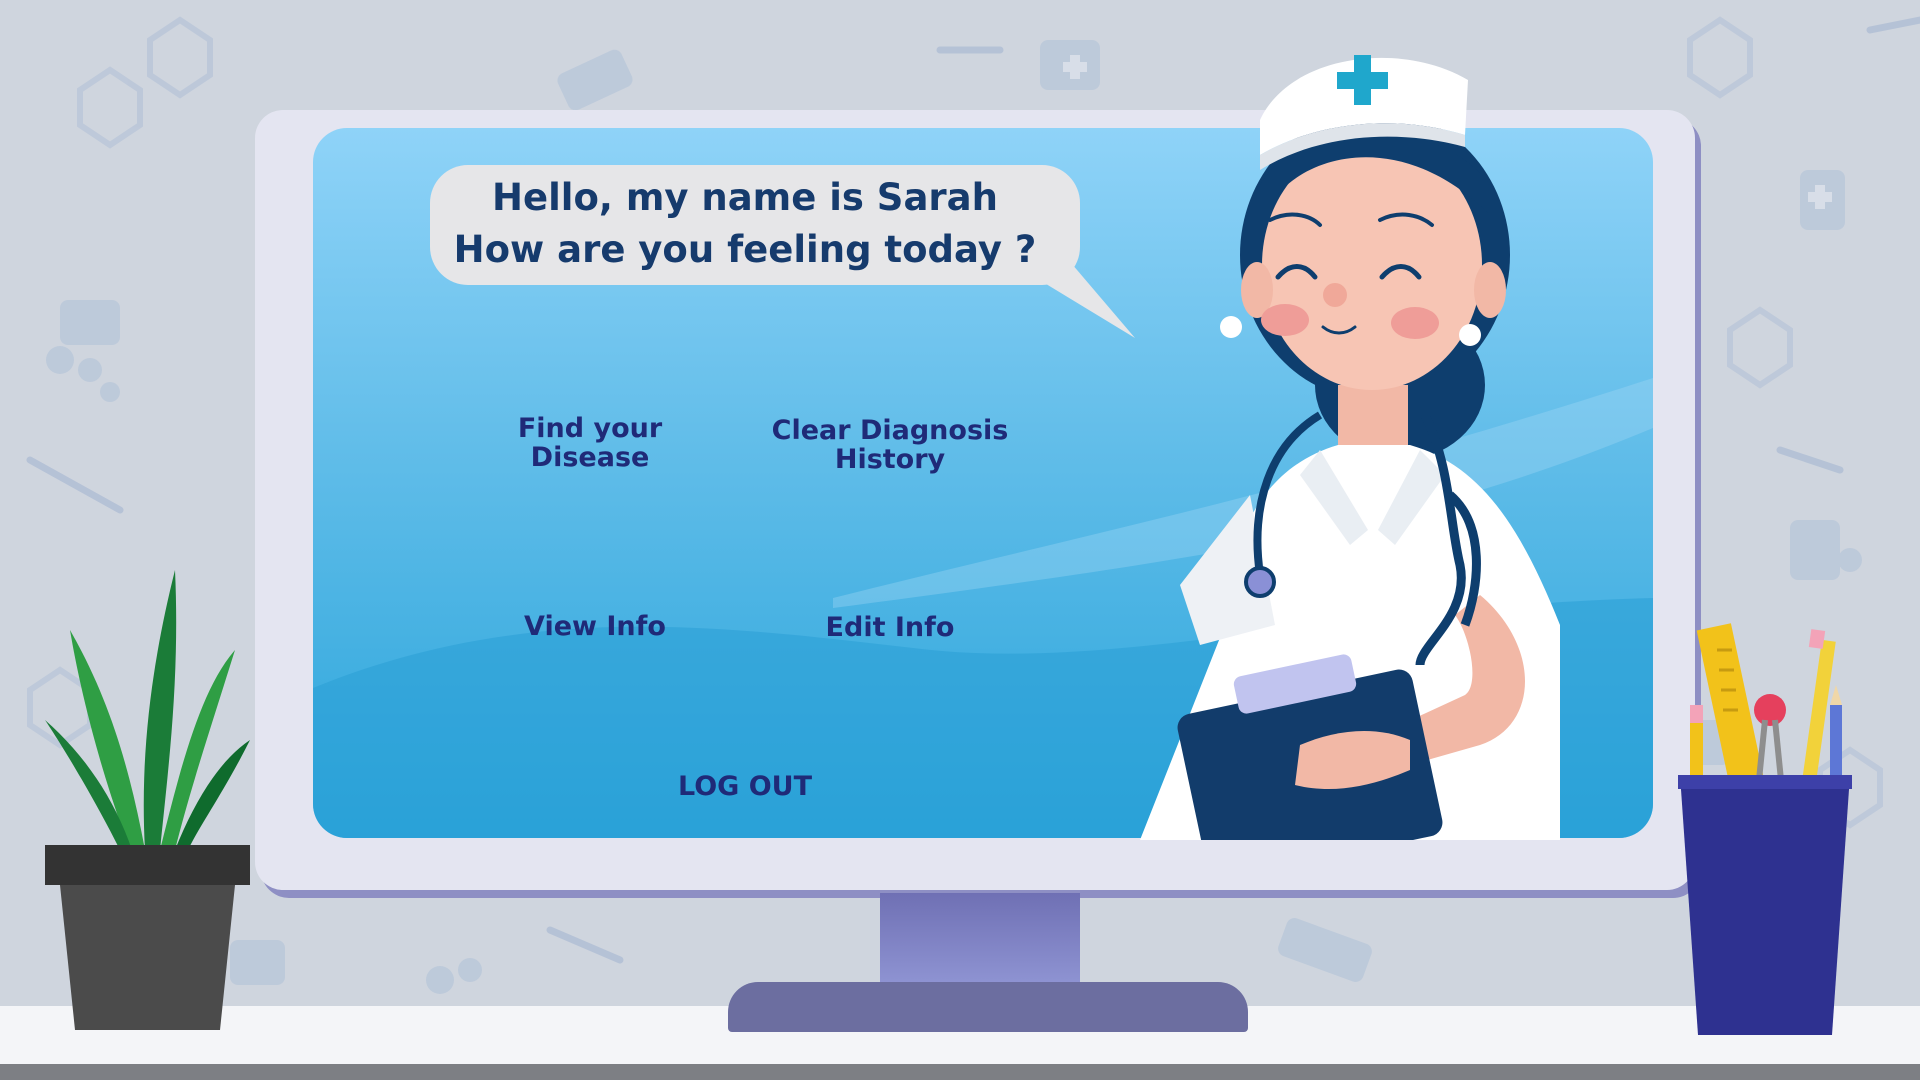 The width and height of the screenshot is (1920, 1080). Describe the element at coordinates (745, 249) in the screenshot. I see `greeting-line-2: How are you feeling today ?` at that location.